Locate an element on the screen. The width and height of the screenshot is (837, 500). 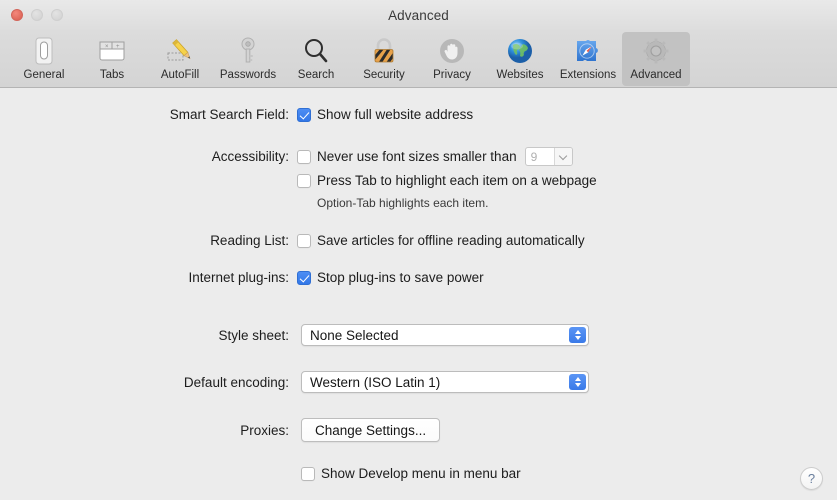
toolbar-item-extensions: Extensions is located at coordinates (588, 59).